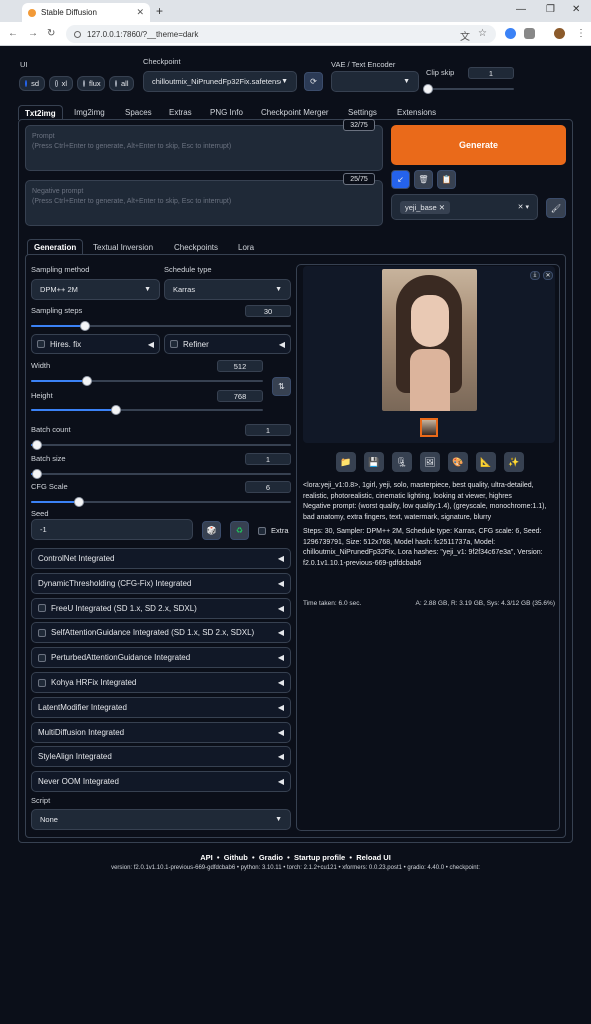 The height and width of the screenshot is (1024, 591). I want to click on translate-icon: 文, so click(465, 35).